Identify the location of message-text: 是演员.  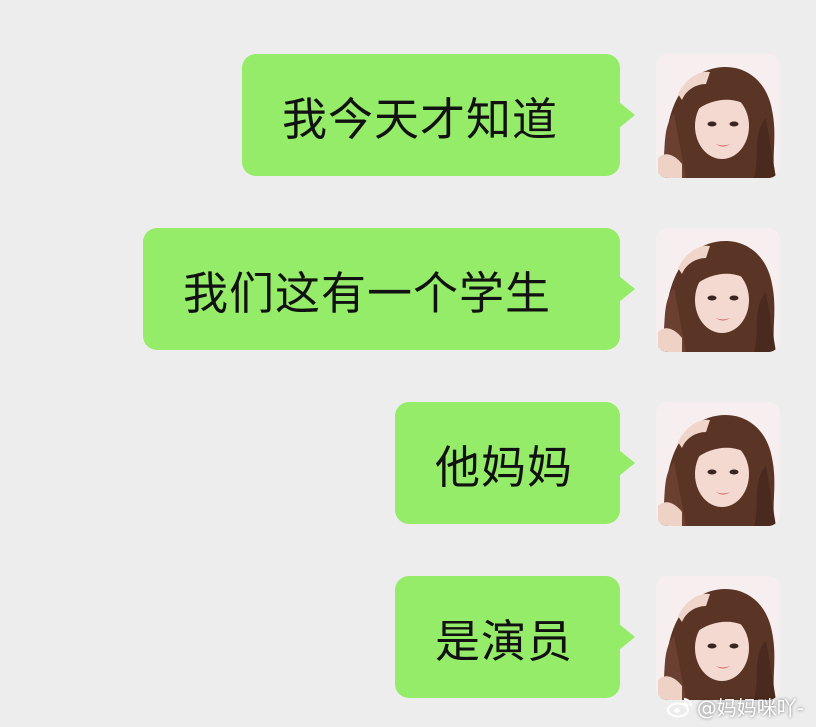
(504, 641).